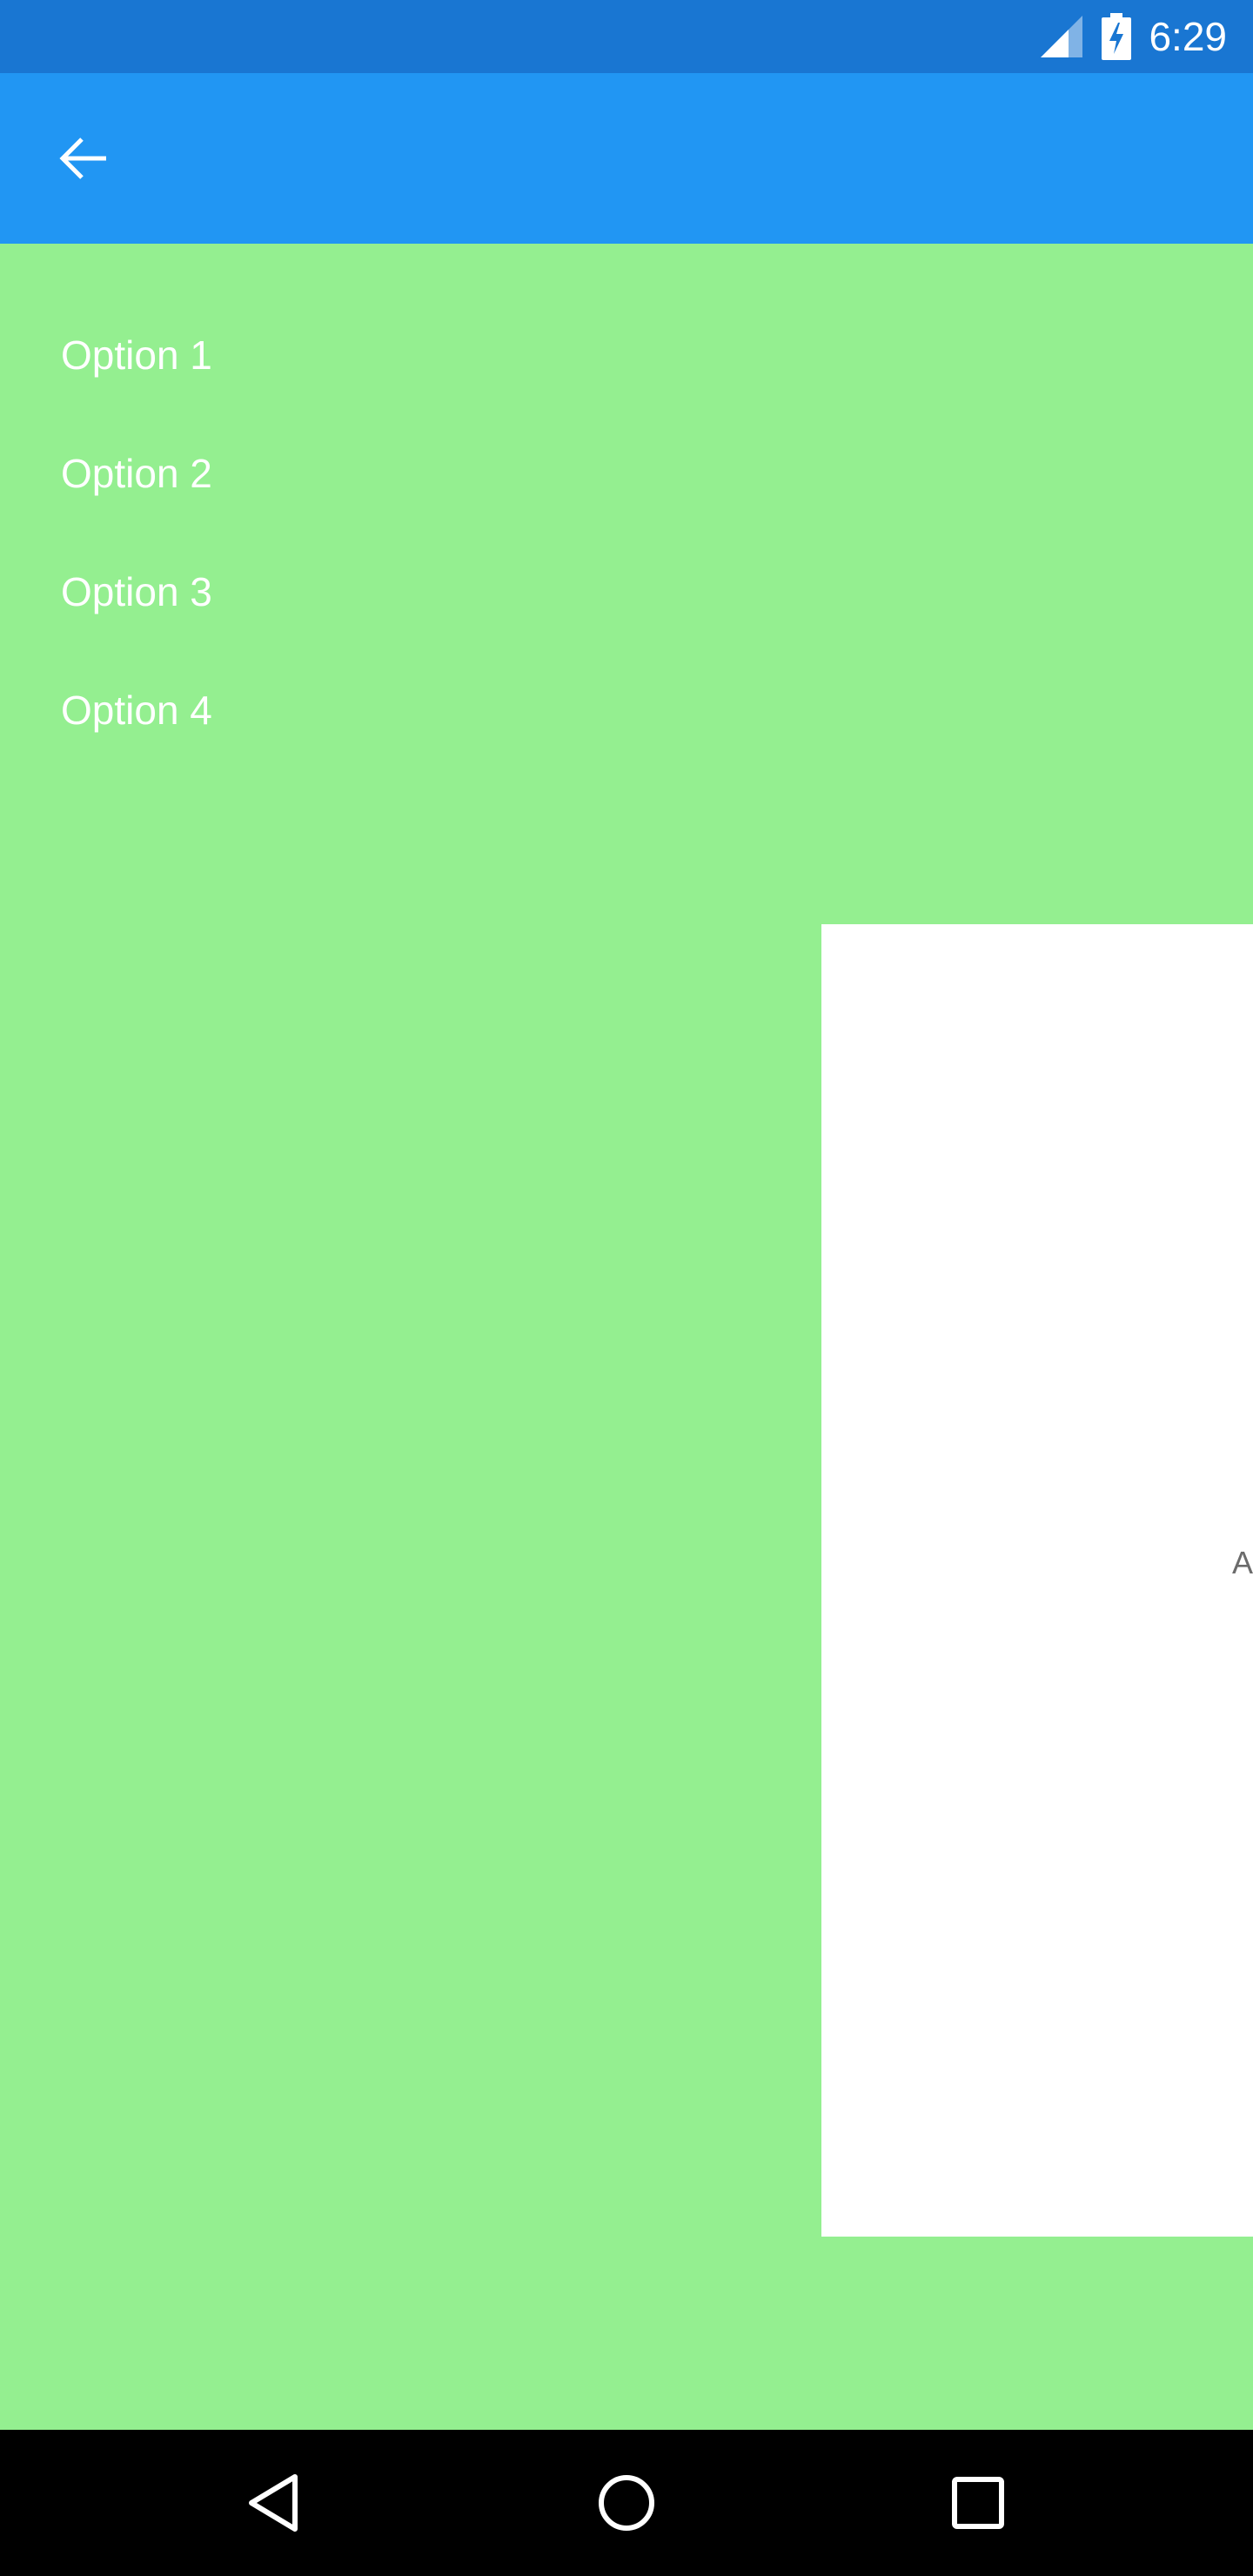  I want to click on status-time: 6:29, so click(1188, 37).